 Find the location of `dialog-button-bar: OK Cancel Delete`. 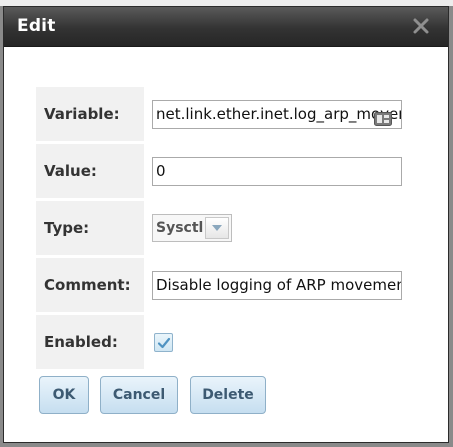

dialog-button-bar: OK Cancel Delete is located at coordinates (226, 396).